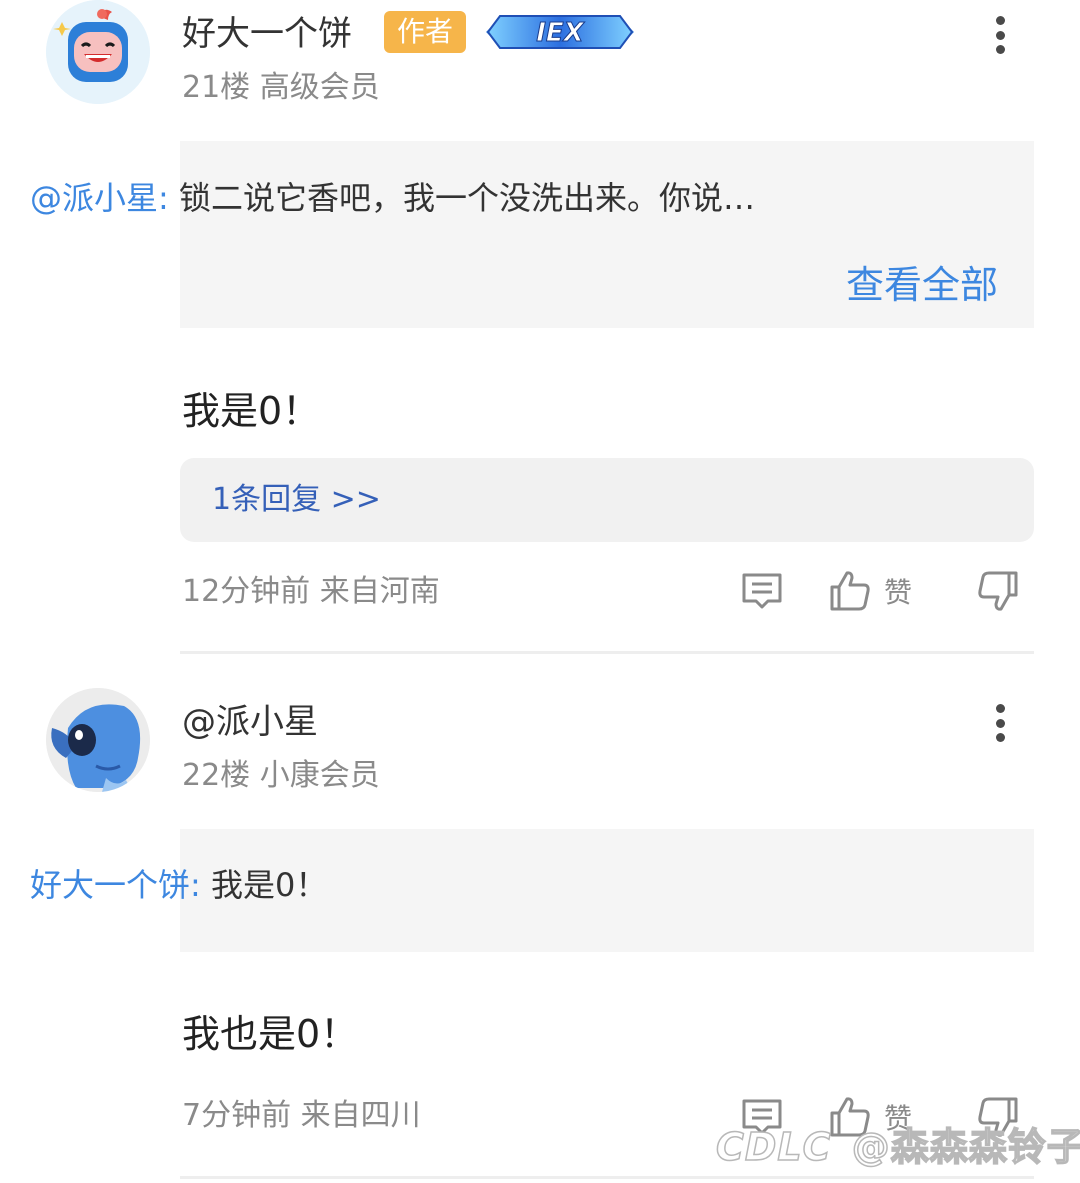 The image size is (1080, 1183). I want to click on watermark-user: @森森森铃子, so click(965, 1147).